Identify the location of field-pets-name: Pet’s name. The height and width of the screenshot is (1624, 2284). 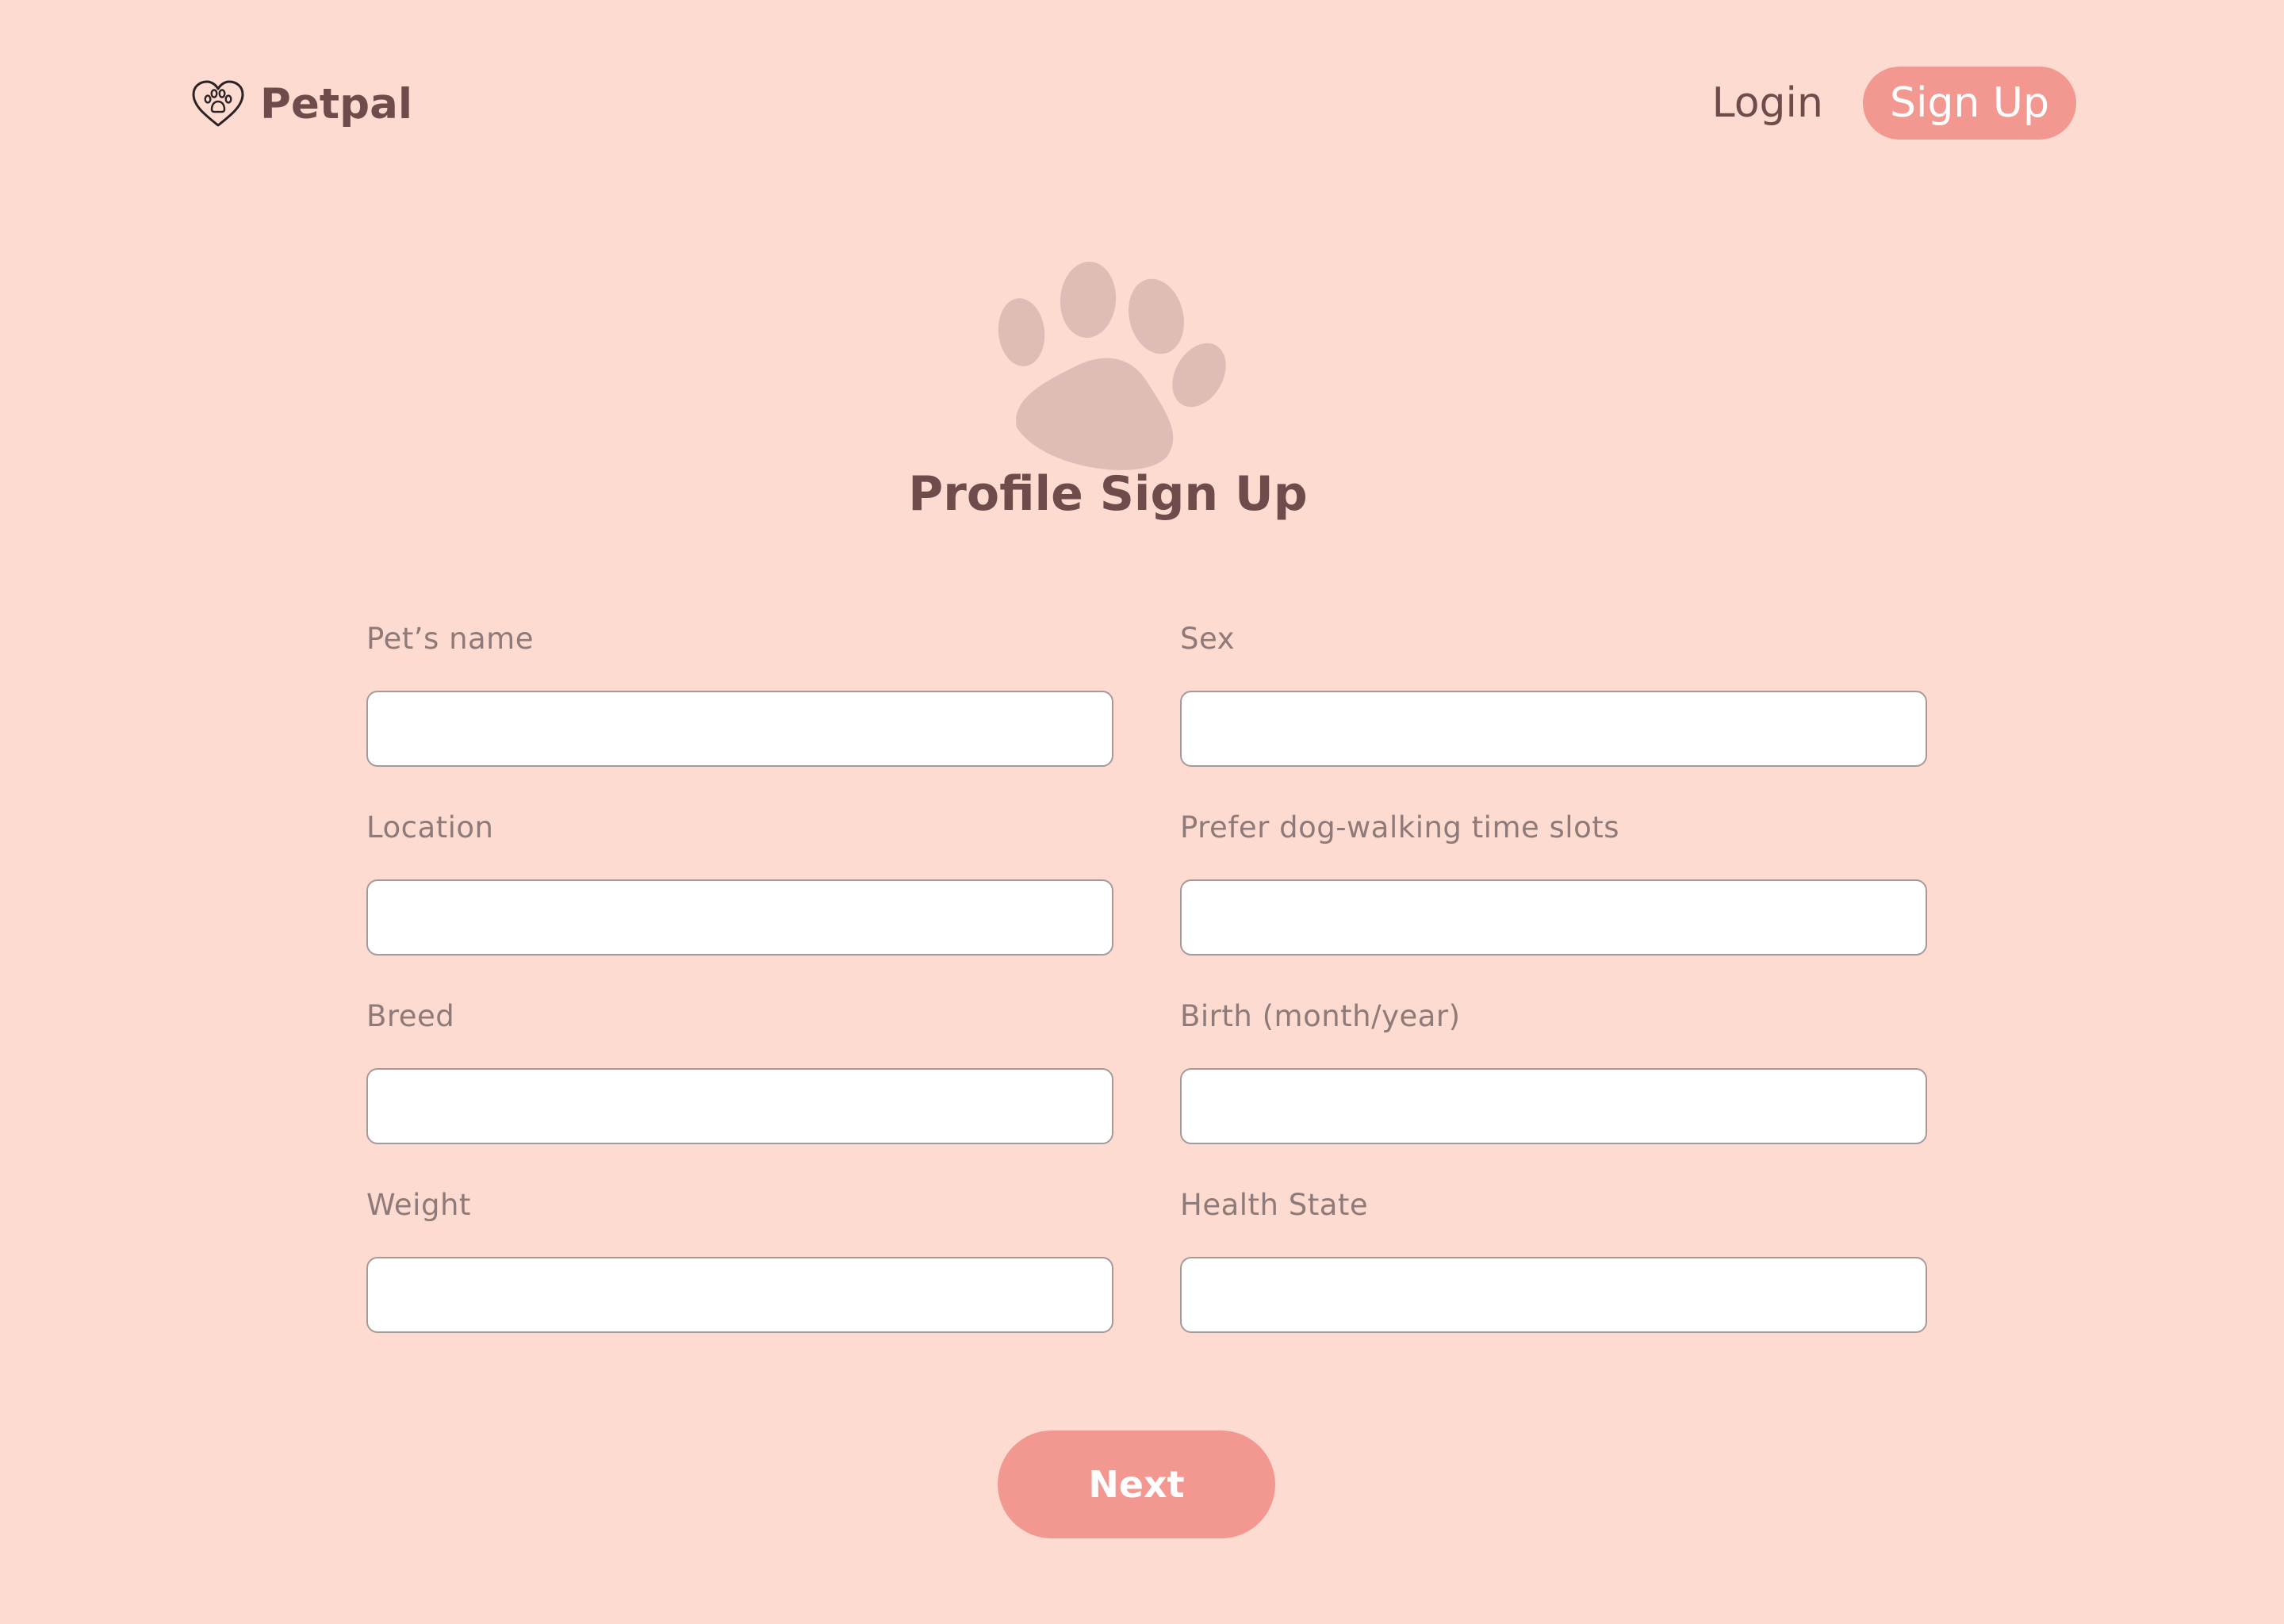
(739, 711).